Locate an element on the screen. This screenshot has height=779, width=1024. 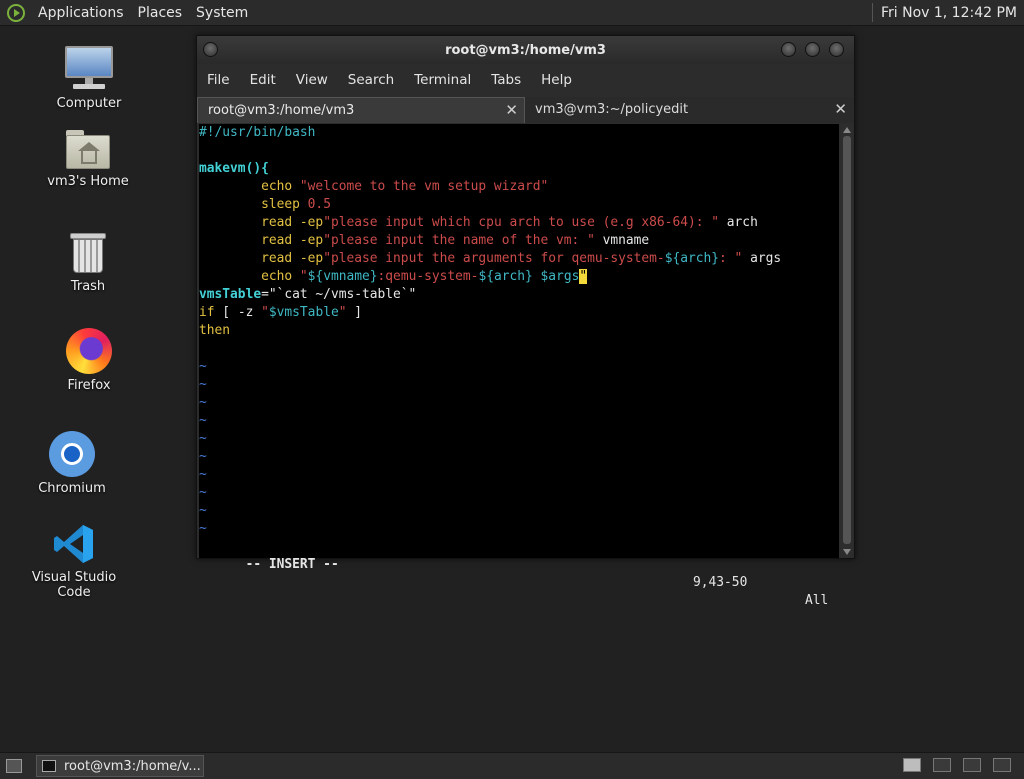
desktop-icon-computer: Computer is located at coordinates (89, 78).